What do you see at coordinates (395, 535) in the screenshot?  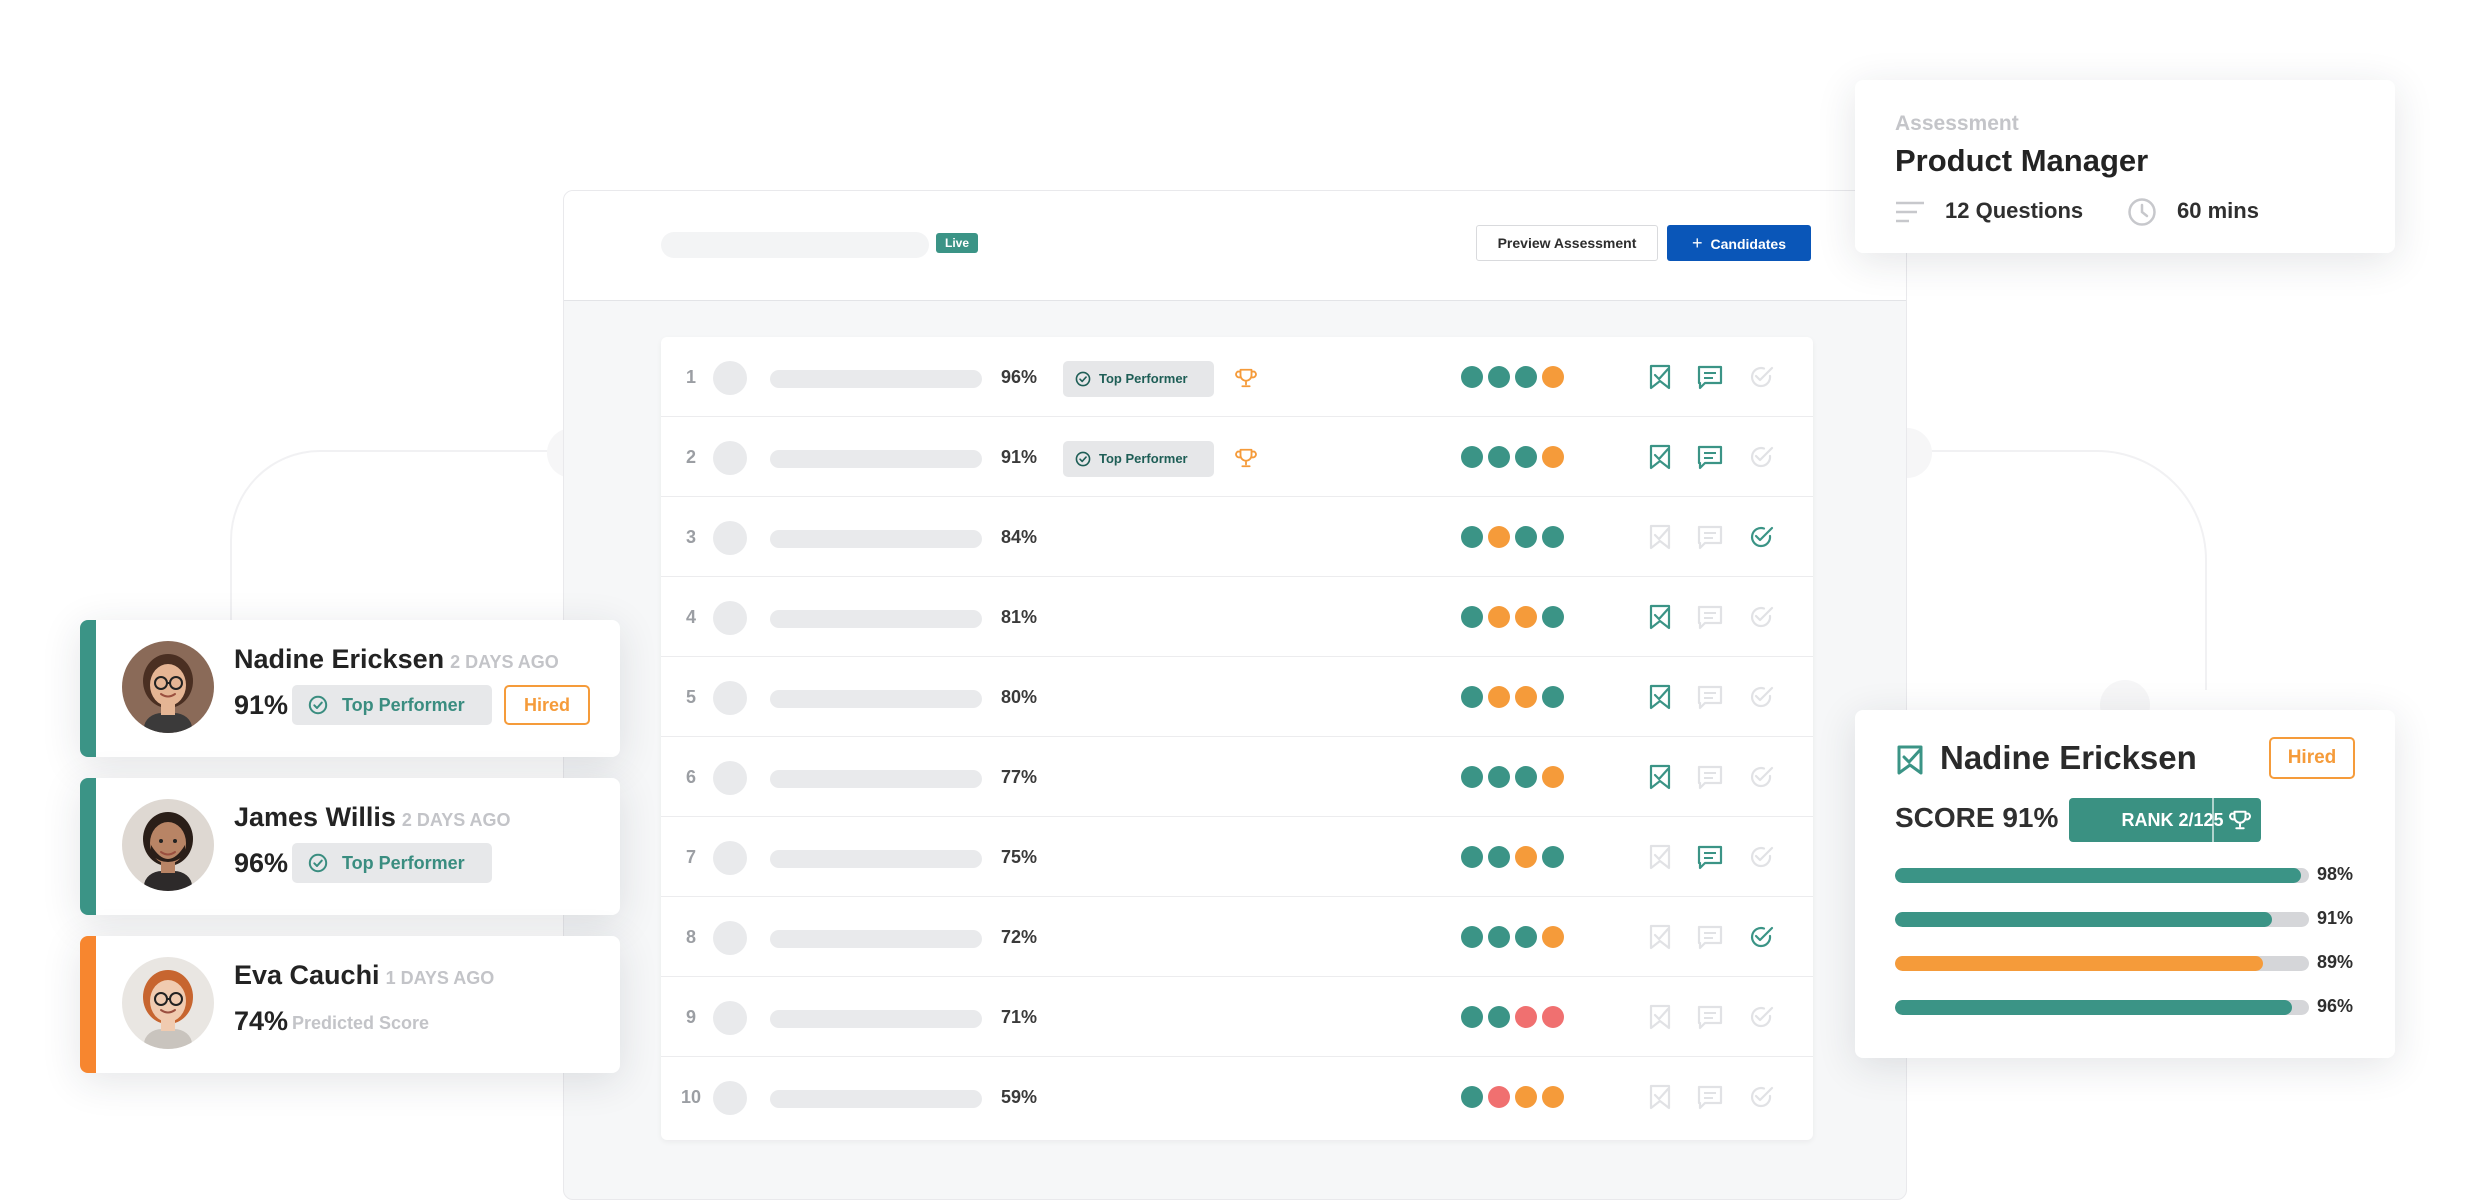 I see `connector-line` at bounding box center [395, 535].